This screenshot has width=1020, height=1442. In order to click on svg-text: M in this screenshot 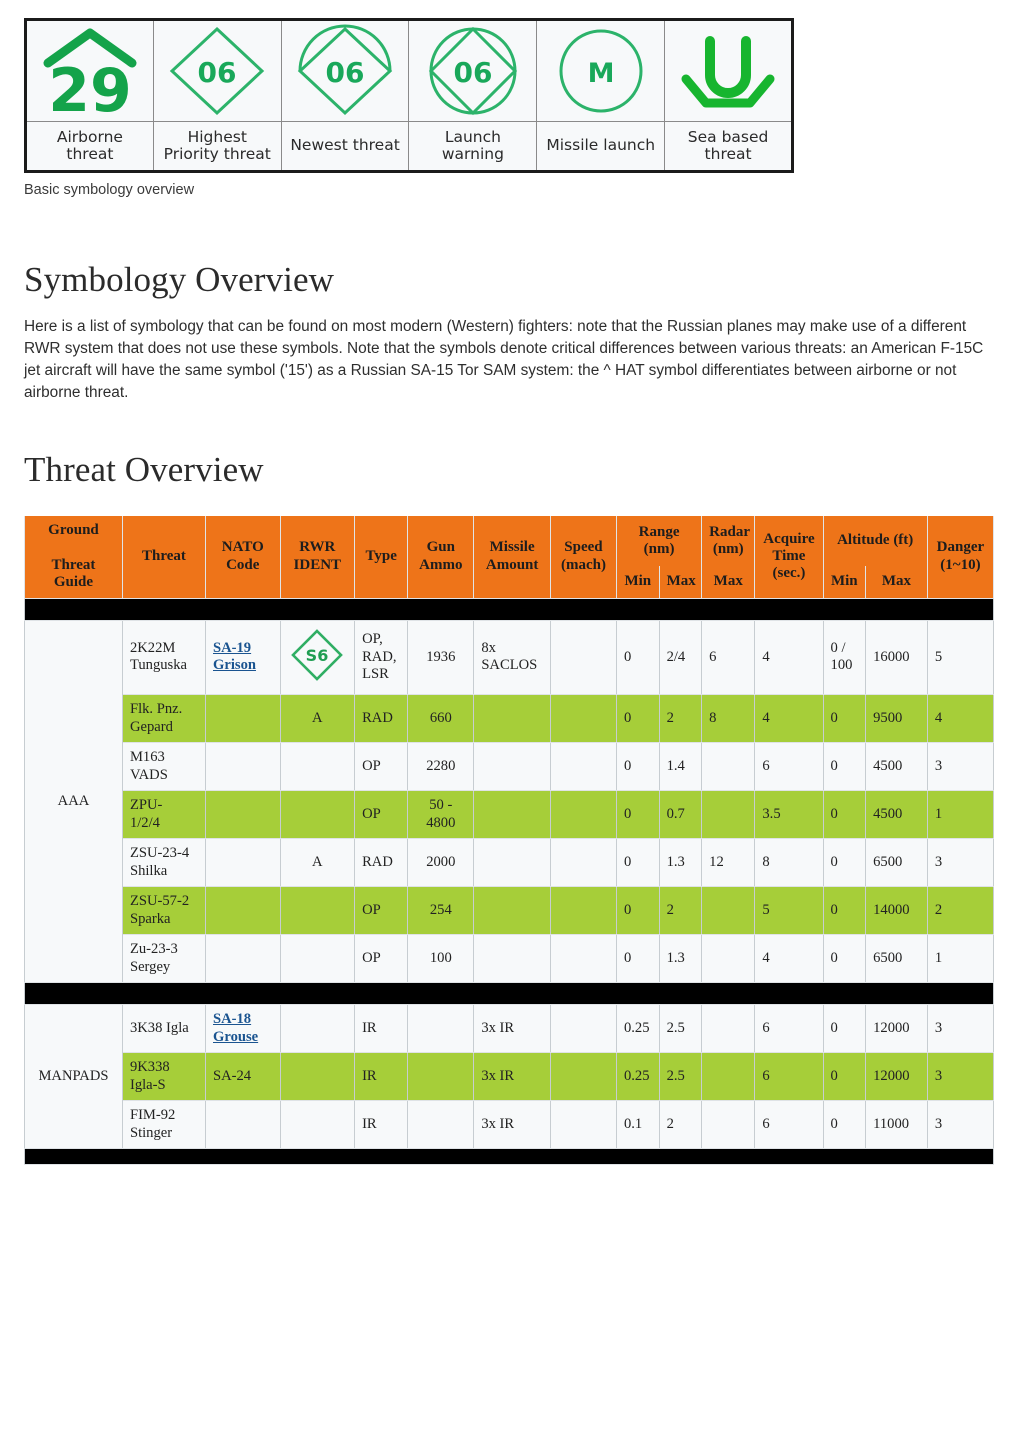, I will do `click(600, 73)`.